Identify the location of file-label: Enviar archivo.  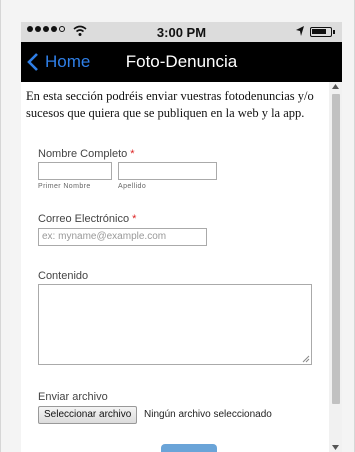
(73, 397).